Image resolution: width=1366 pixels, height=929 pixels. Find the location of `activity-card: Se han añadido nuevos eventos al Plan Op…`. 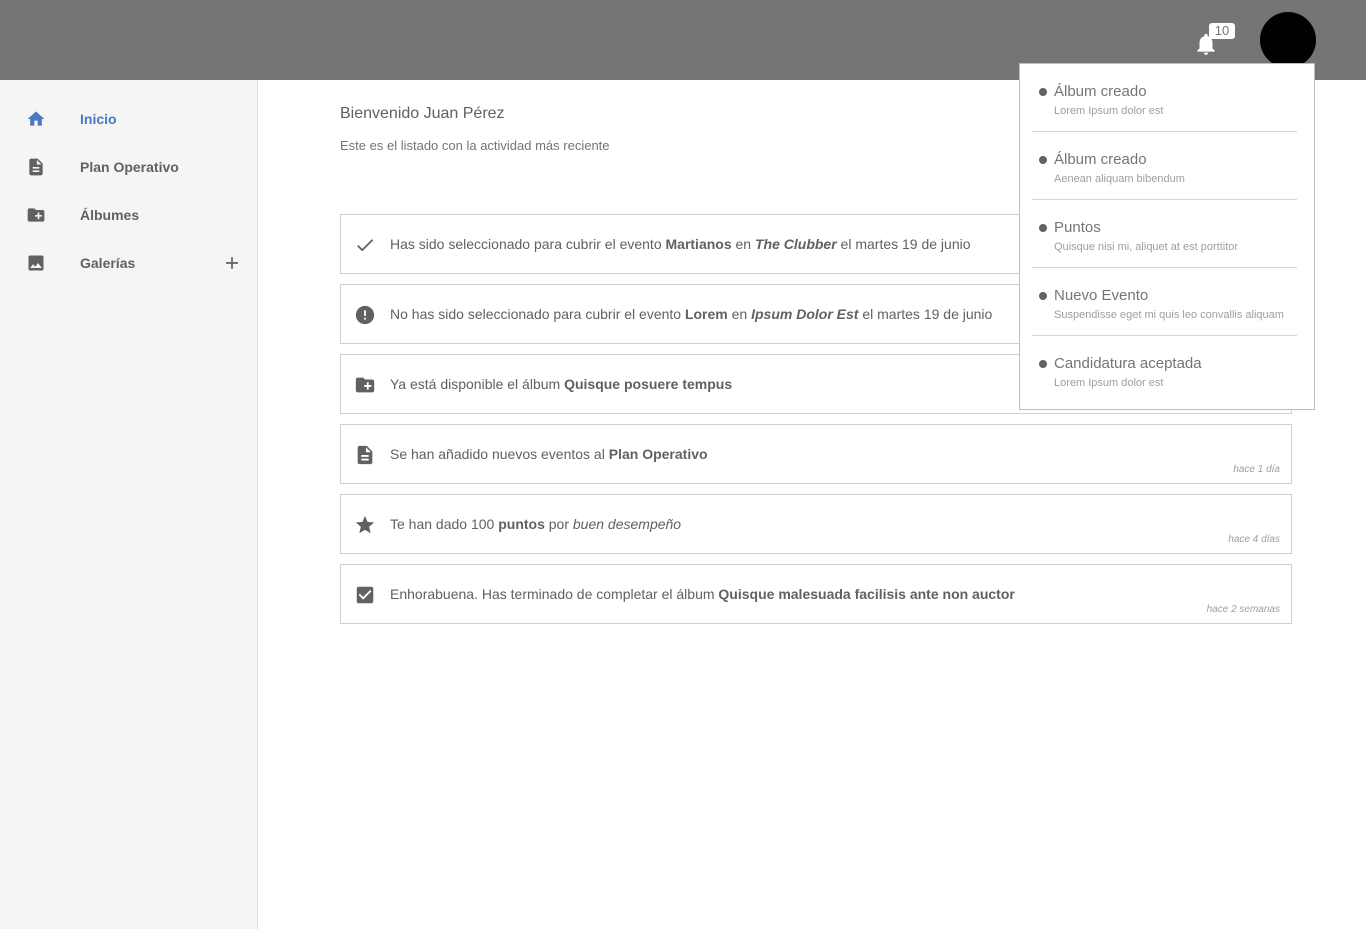

activity-card: Se han añadido nuevos eventos al Plan Op… is located at coordinates (816, 454).